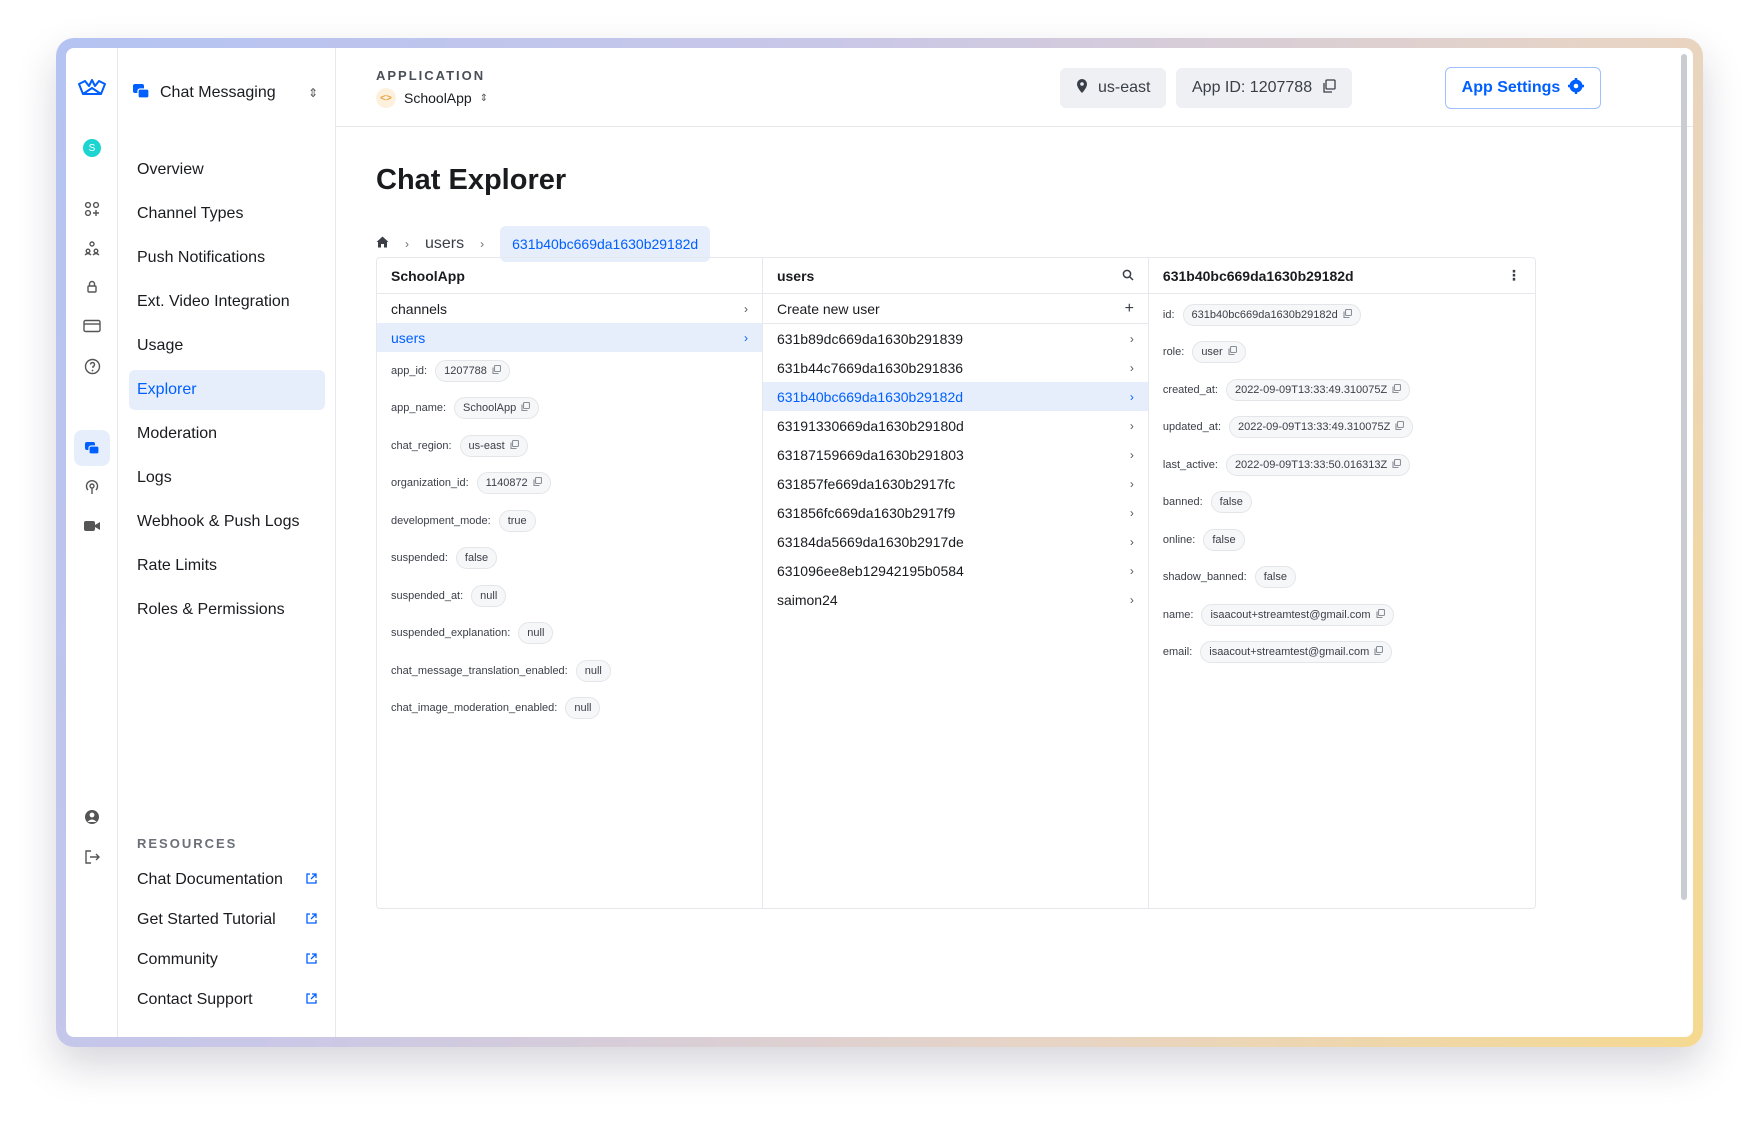 The height and width of the screenshot is (1121, 1757). I want to click on product-switcher: Chat Messaging ⇕, so click(228, 93).